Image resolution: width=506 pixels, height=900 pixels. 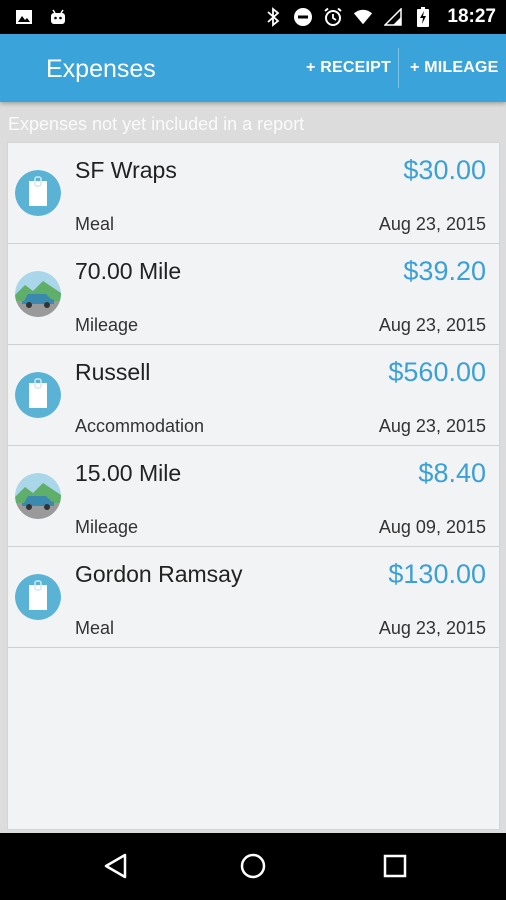 I want to click on expense-row-gordon-ramsay: Gordon Ramsay $130.00 Meal Aug 23, 2015, so click(x=253, y=597).